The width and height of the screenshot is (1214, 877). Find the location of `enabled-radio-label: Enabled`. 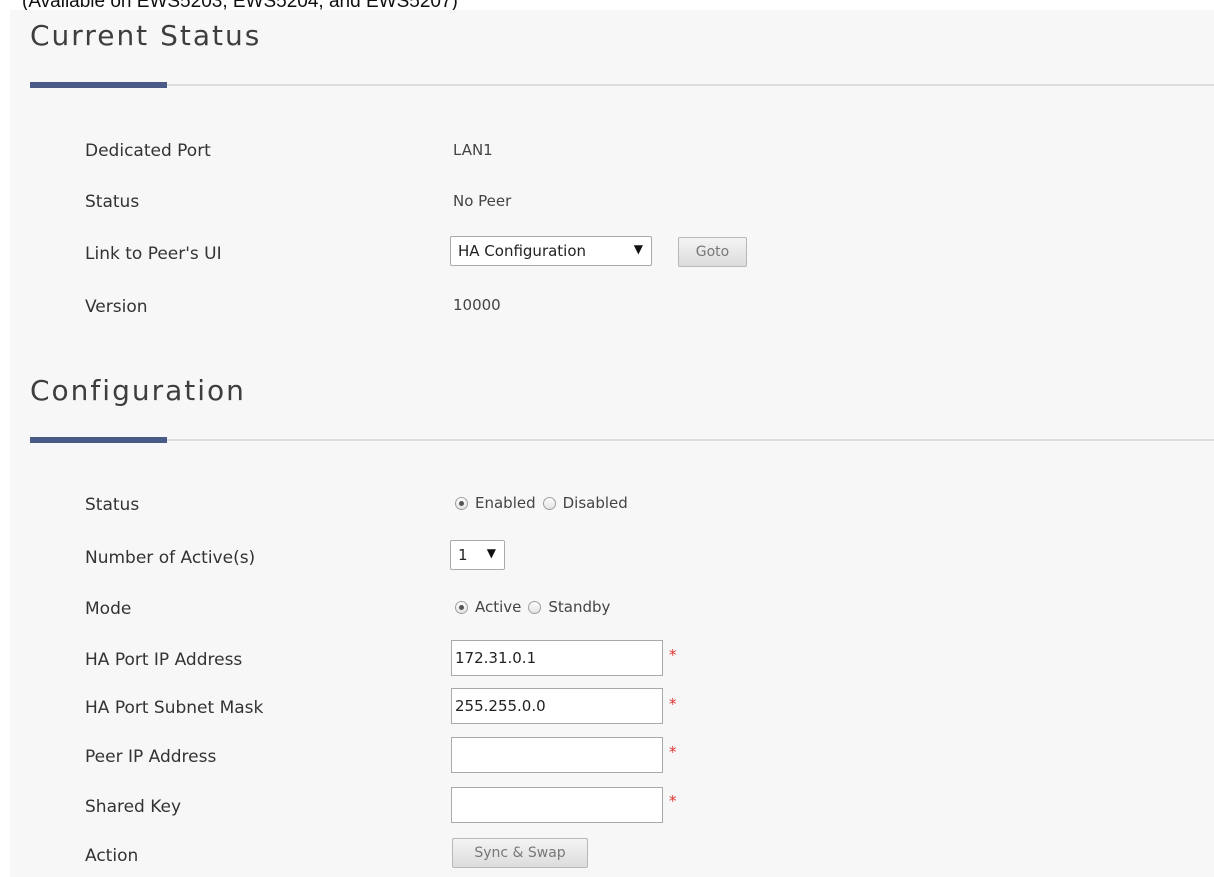

enabled-radio-label: Enabled is located at coordinates (505, 503).